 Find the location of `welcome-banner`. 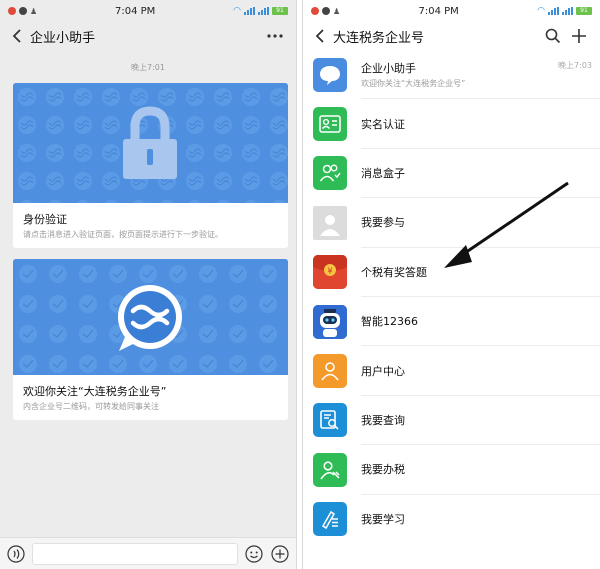

welcome-banner is located at coordinates (150, 317).